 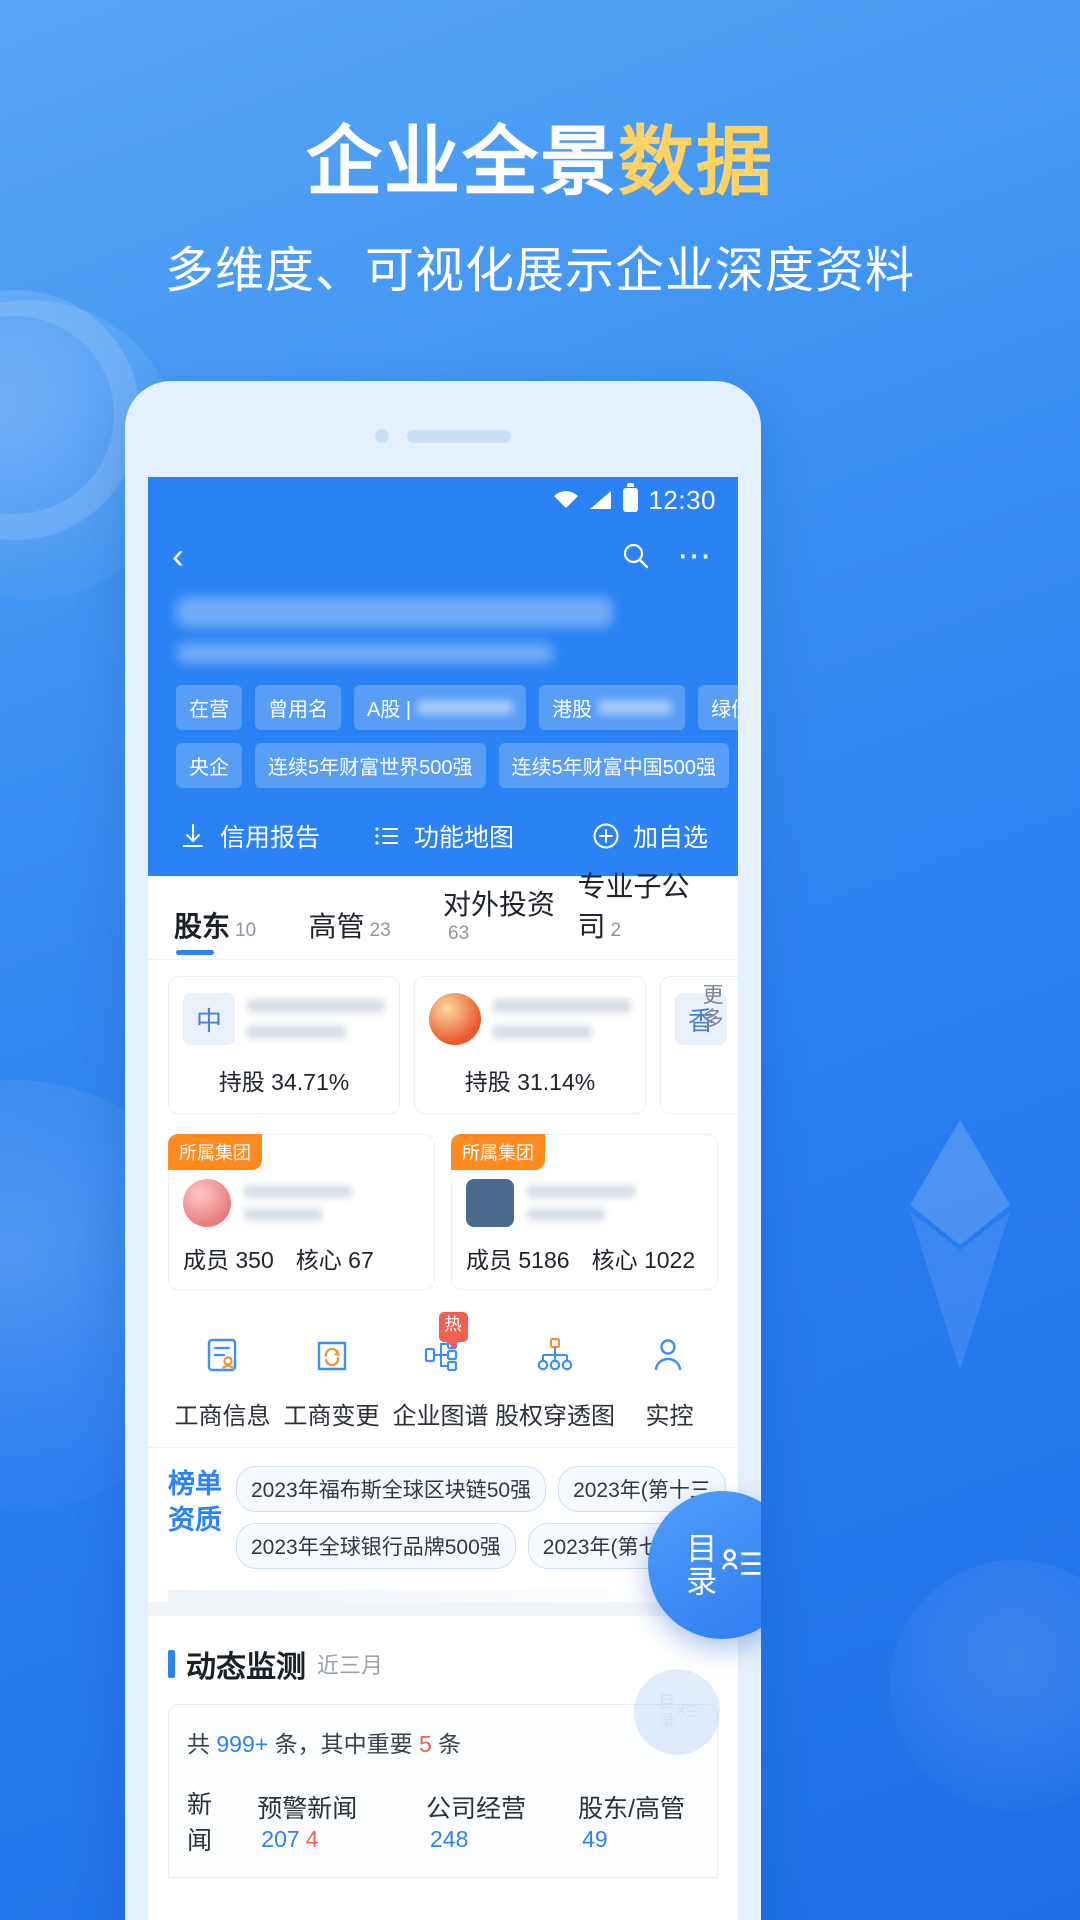 What do you see at coordinates (682, 499) in the screenshot?
I see `status-time: 12:30` at bounding box center [682, 499].